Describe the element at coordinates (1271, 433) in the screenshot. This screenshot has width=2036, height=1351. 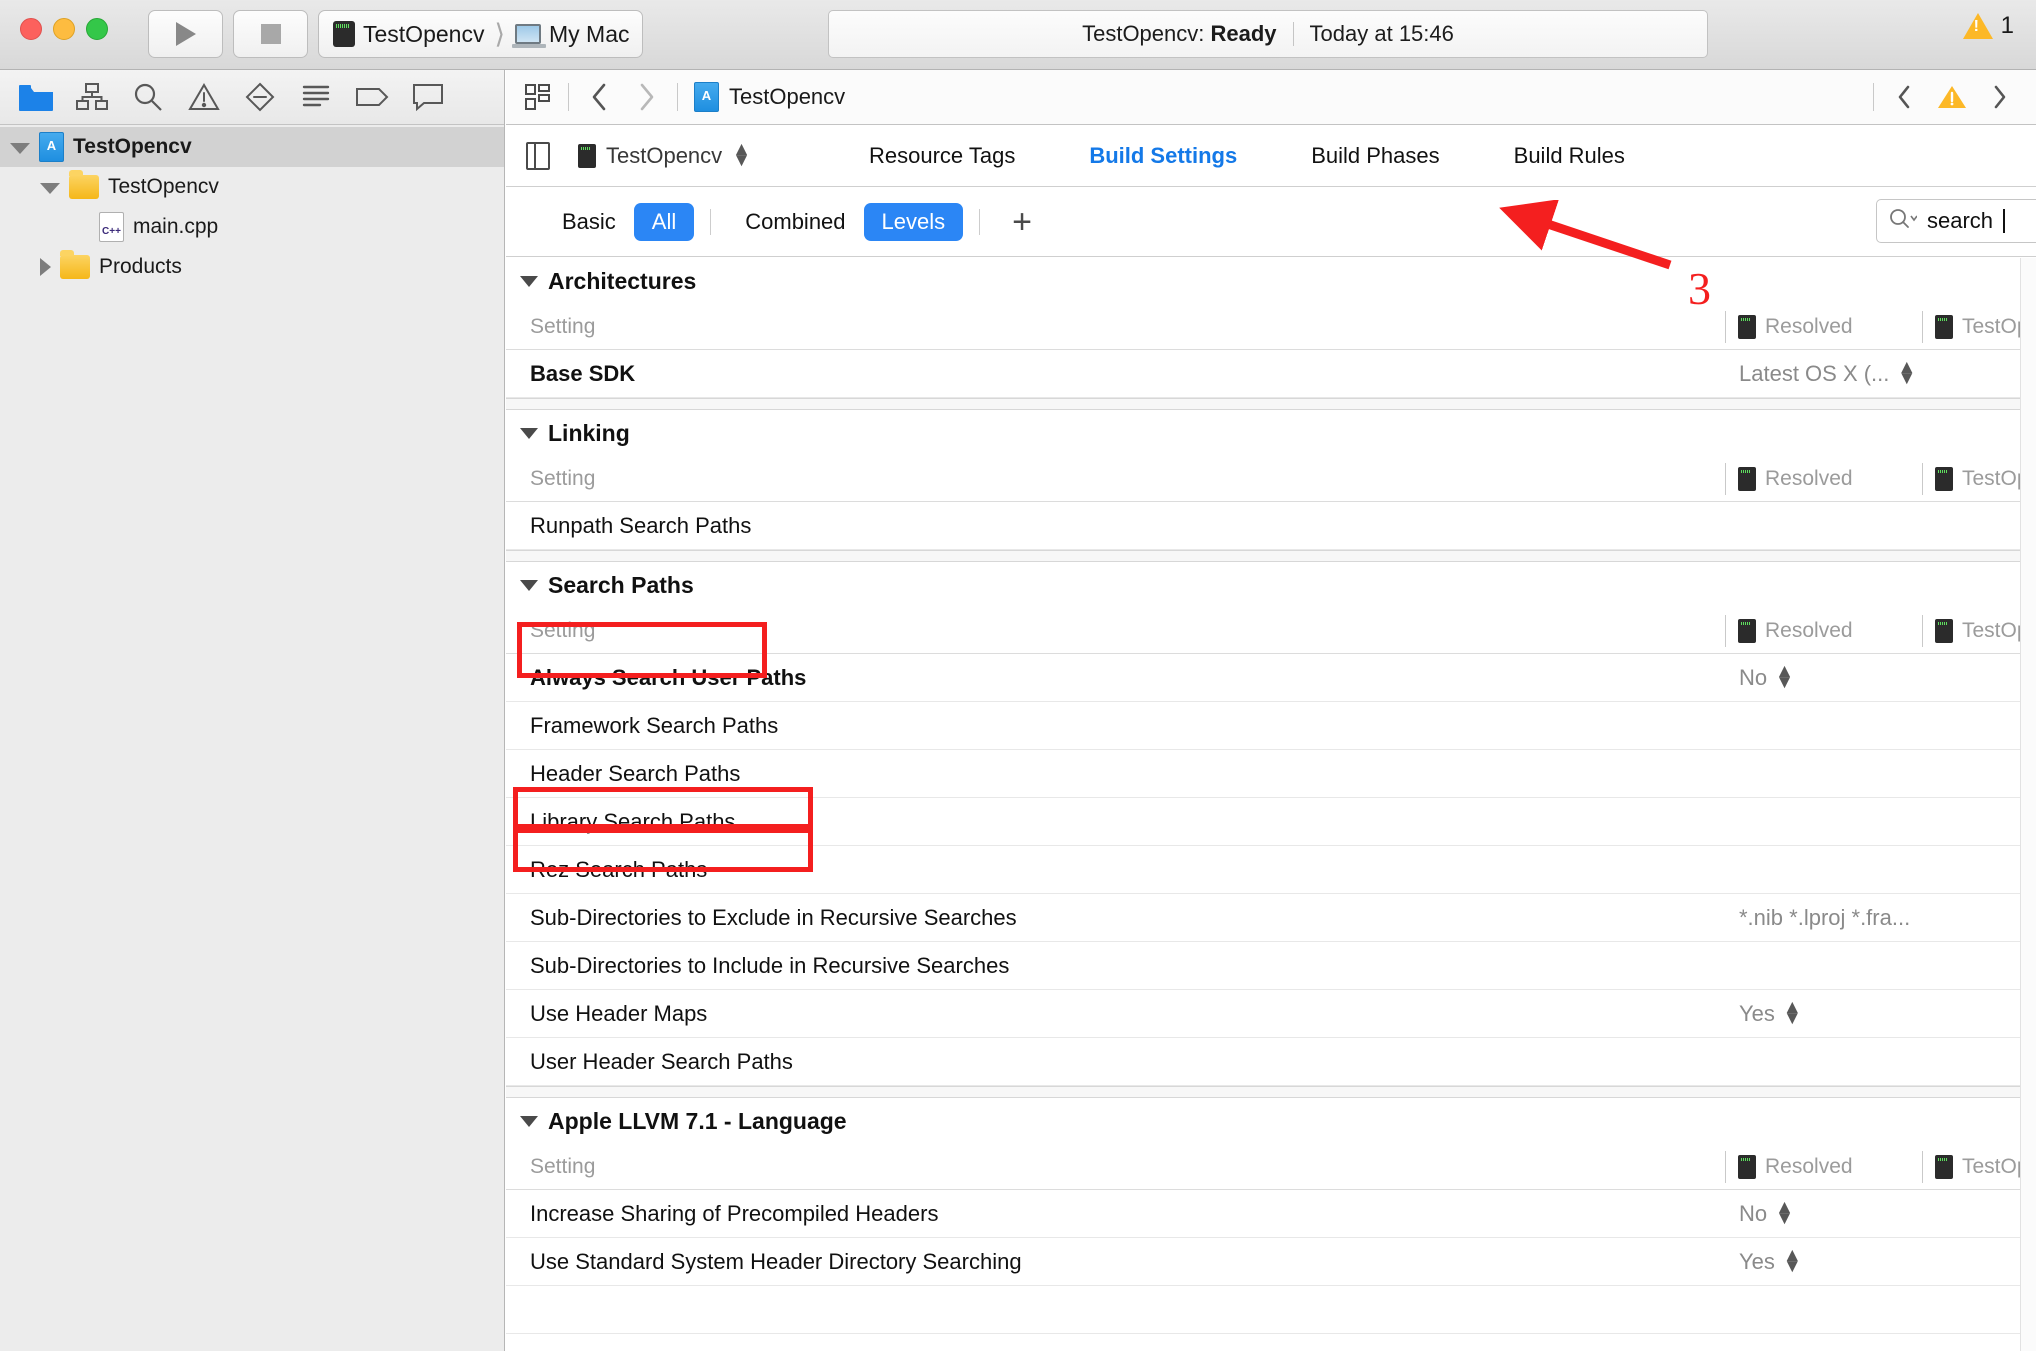
I see `section-header-linking: Linking` at that location.